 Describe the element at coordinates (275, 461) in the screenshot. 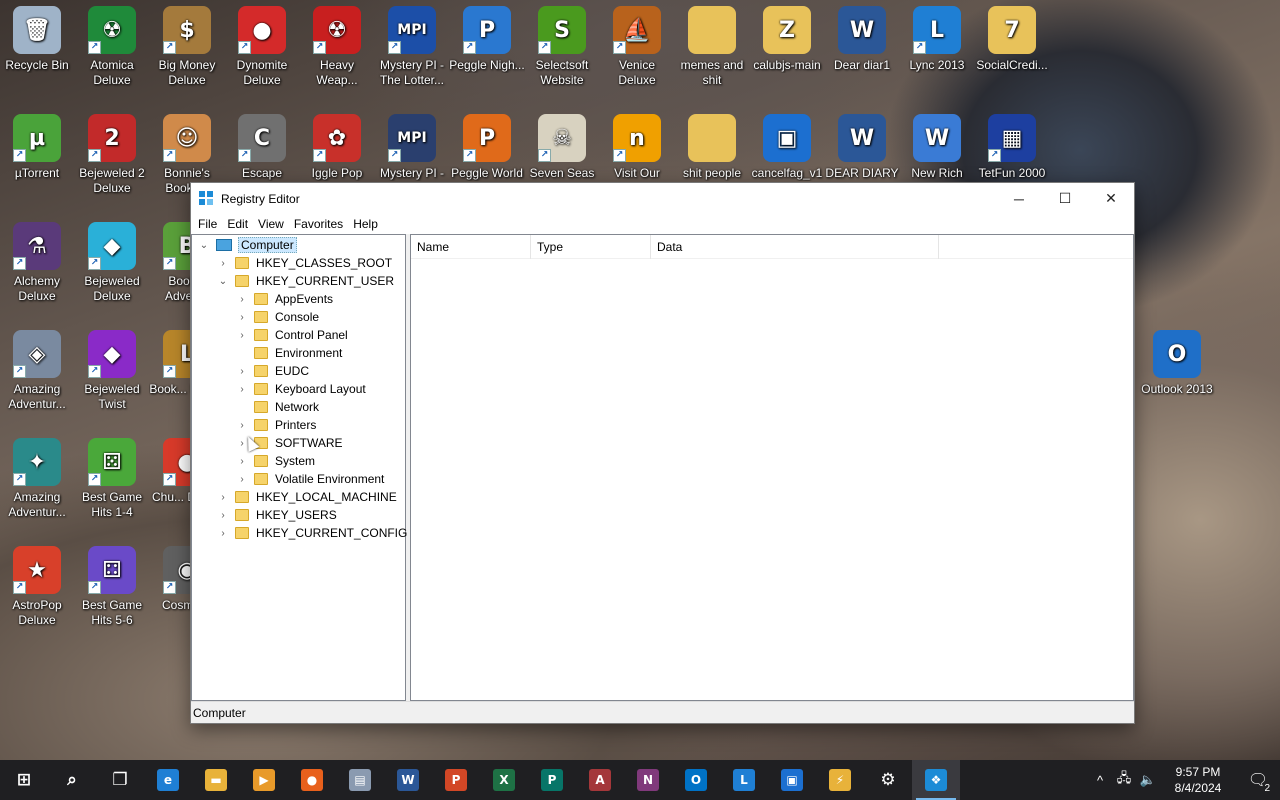

I see `tree-node-system: › System` at that location.